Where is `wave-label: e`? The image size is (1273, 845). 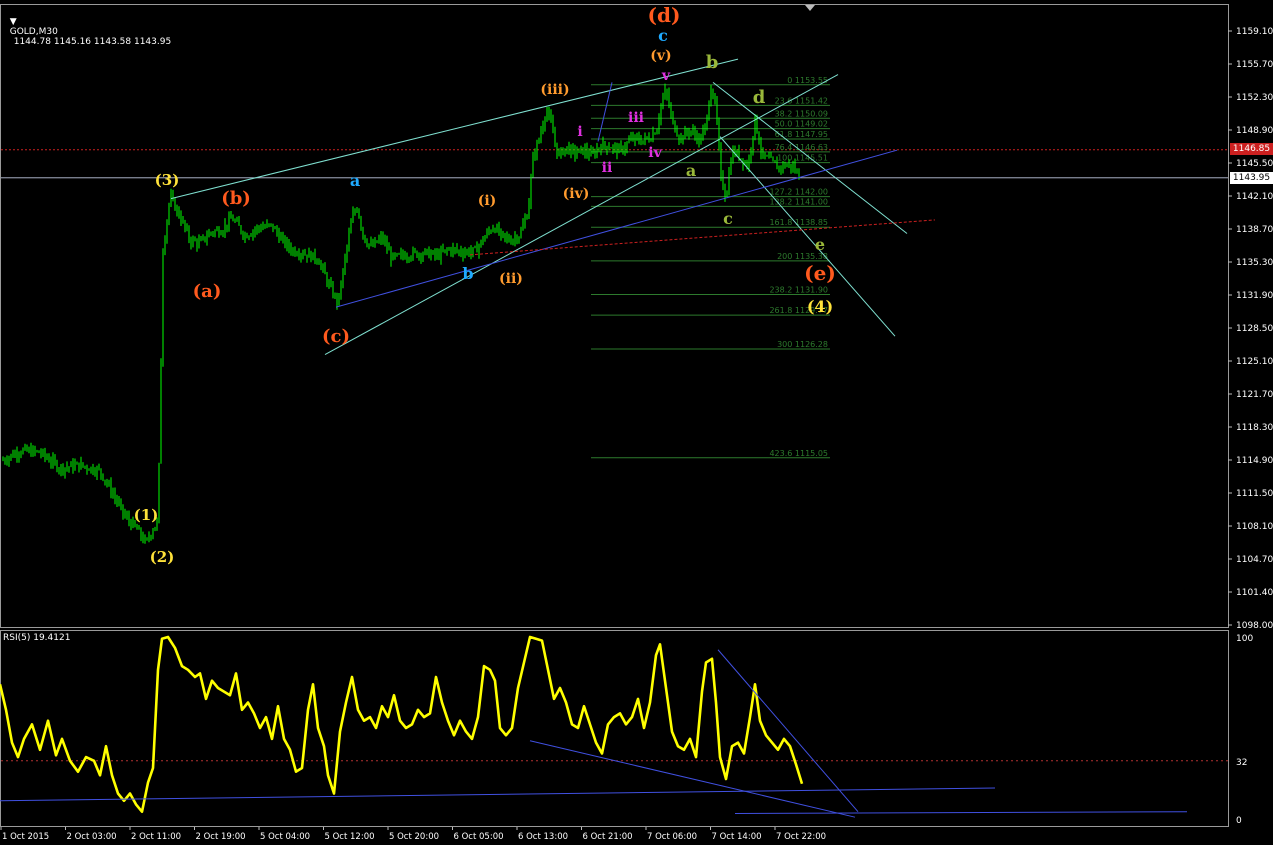
wave-label: e is located at coordinates (820, 244).